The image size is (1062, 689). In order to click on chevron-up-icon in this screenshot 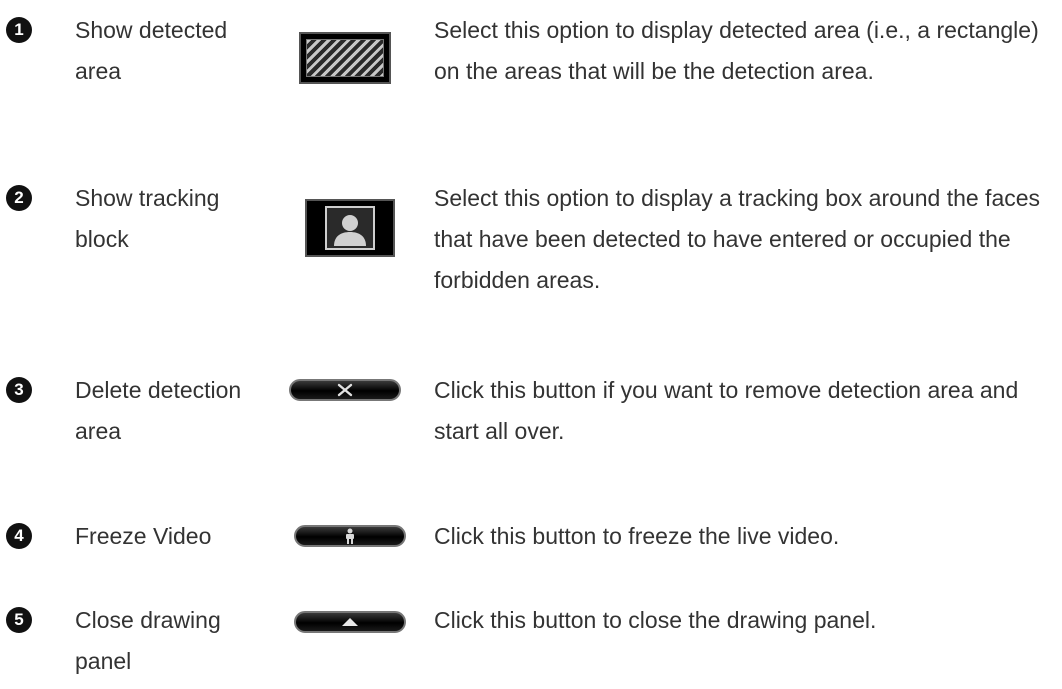, I will do `click(350, 622)`.